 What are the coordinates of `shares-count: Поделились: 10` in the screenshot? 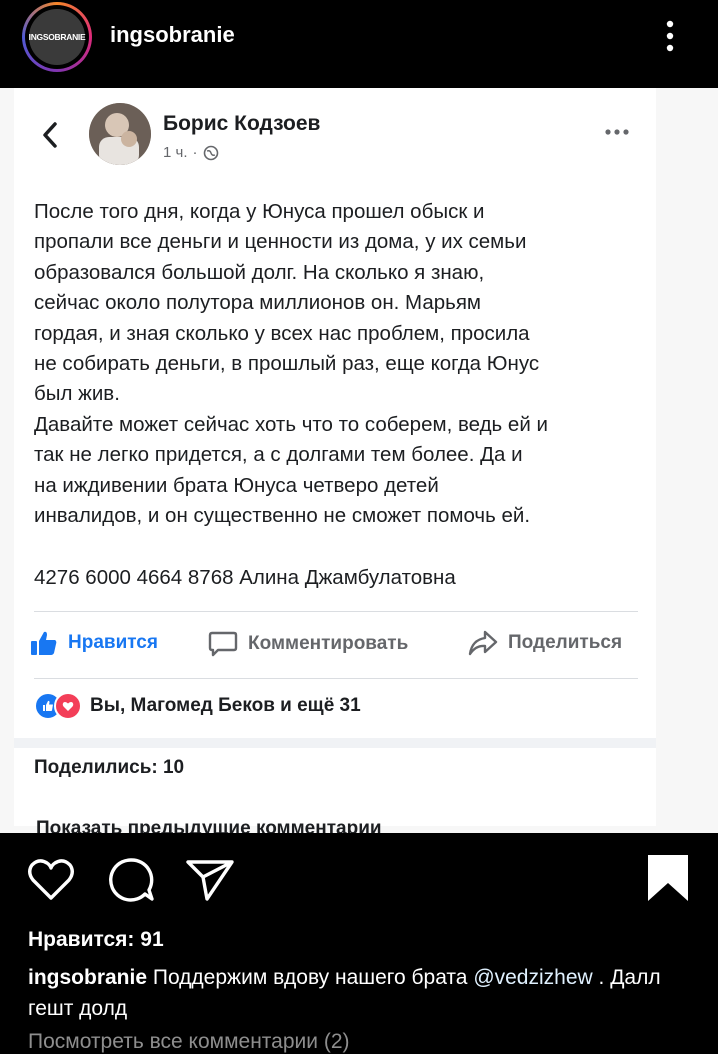 It's located at (109, 767).